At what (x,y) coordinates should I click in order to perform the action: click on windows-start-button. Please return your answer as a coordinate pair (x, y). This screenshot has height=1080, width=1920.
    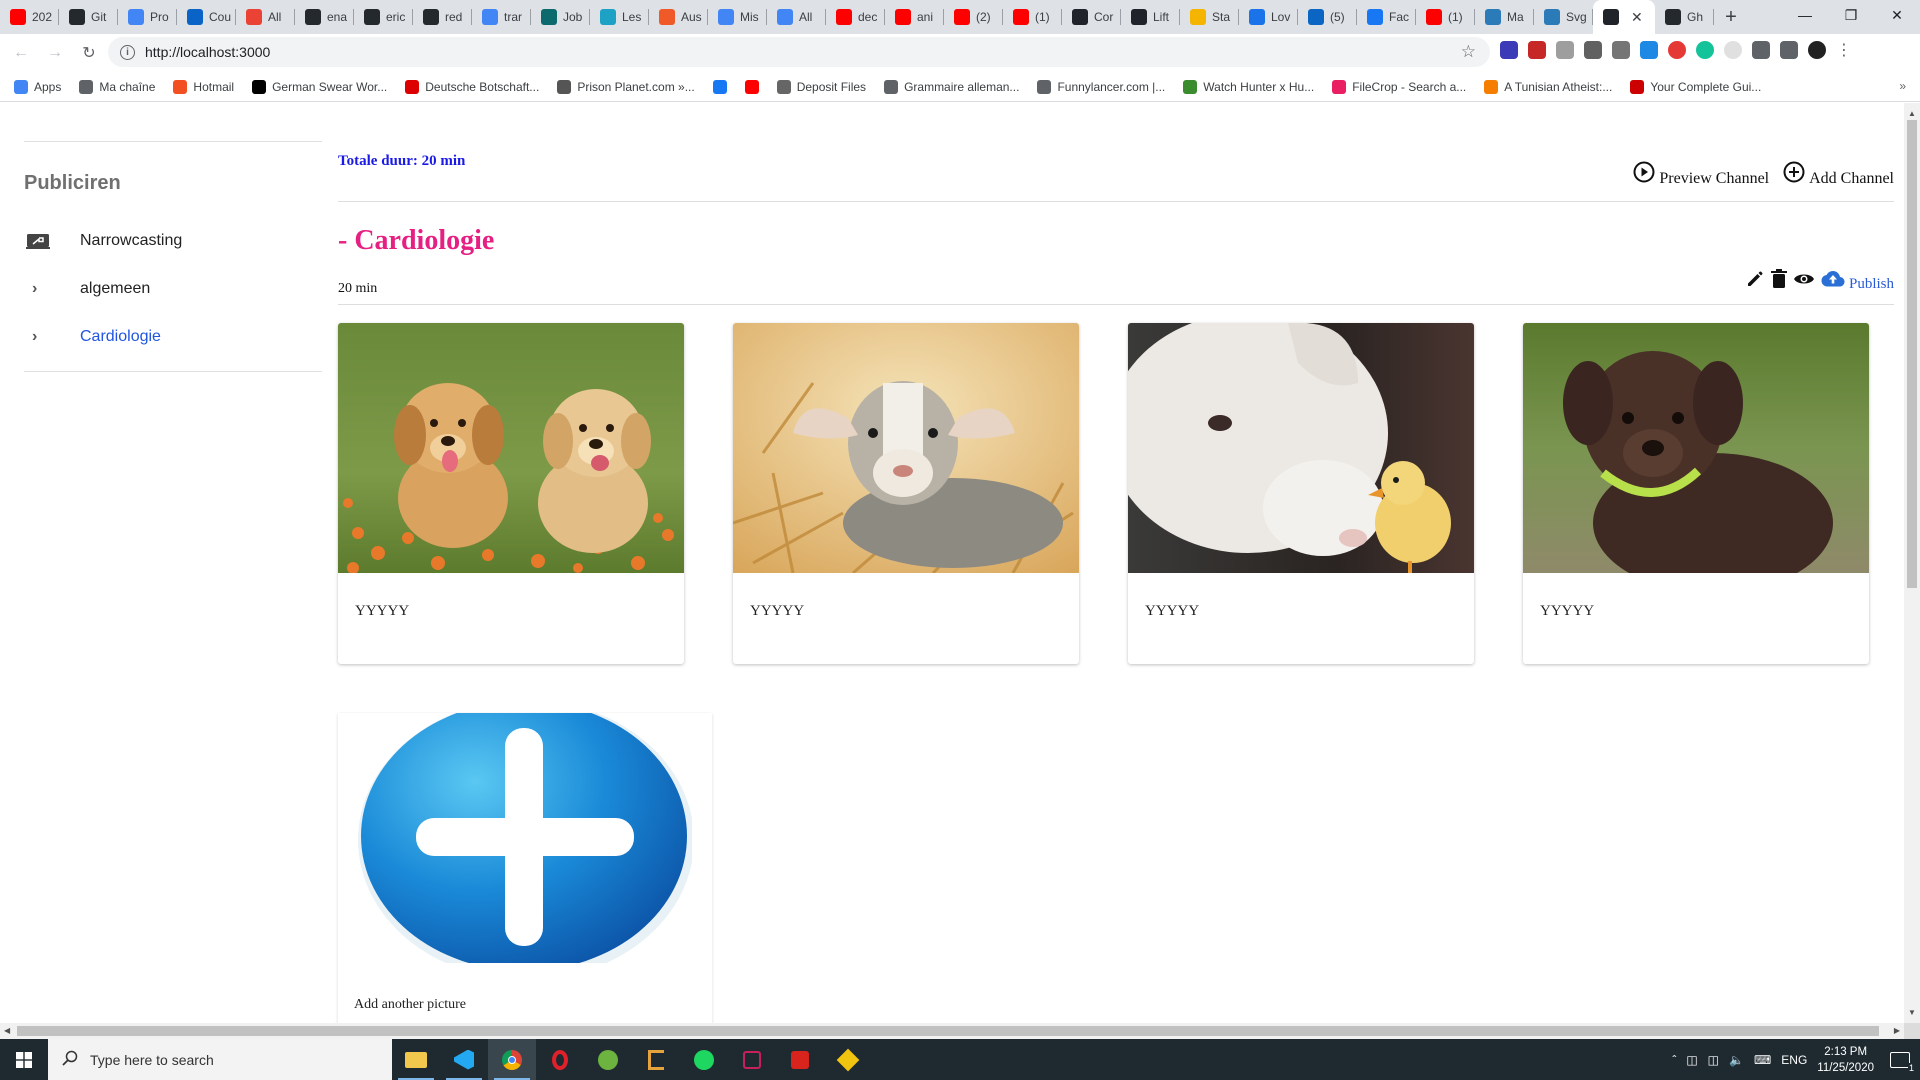
    Looking at the image, I should click on (24, 1059).